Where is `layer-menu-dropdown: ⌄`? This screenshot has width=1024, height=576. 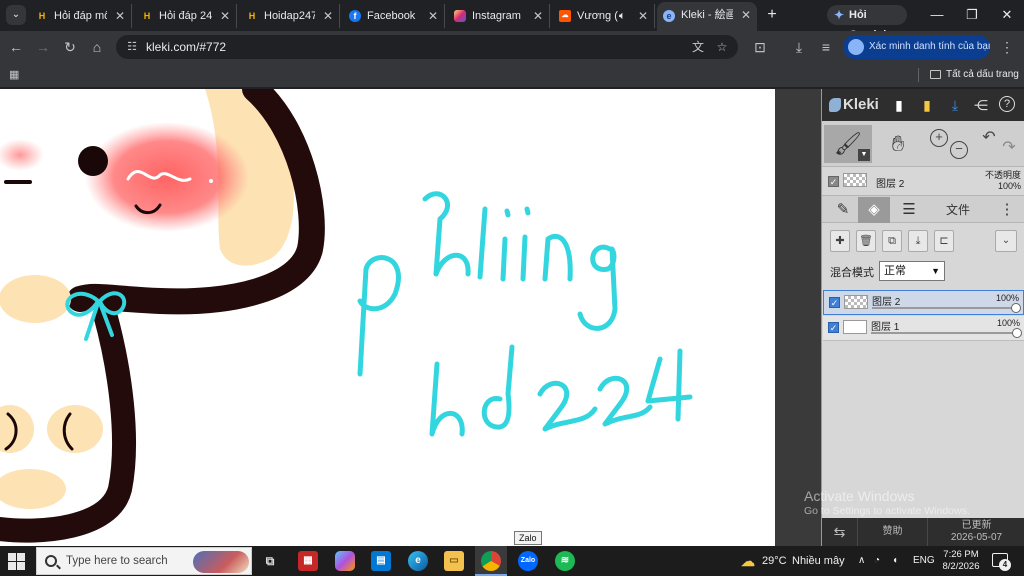 layer-menu-dropdown: ⌄ is located at coordinates (1006, 241).